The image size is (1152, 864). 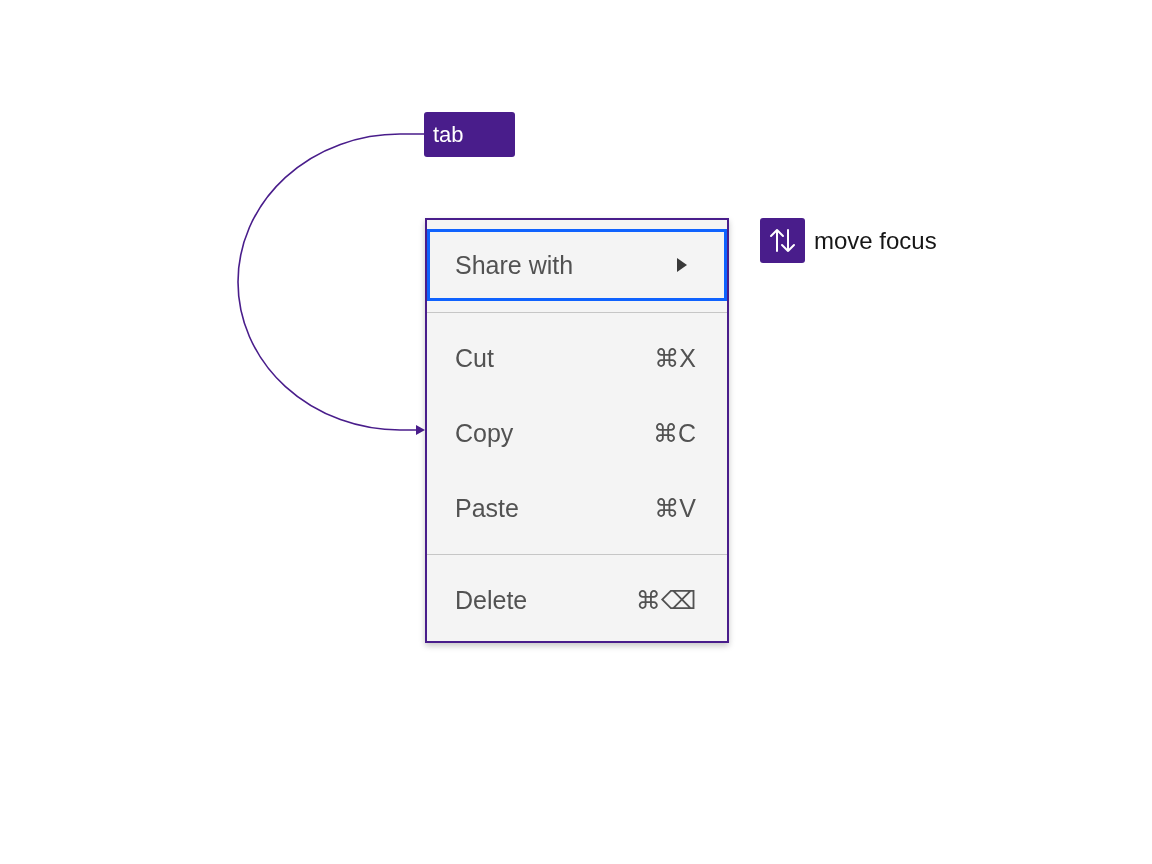 What do you see at coordinates (577, 358) in the screenshot?
I see `menu-item: Cut ⌘X` at bounding box center [577, 358].